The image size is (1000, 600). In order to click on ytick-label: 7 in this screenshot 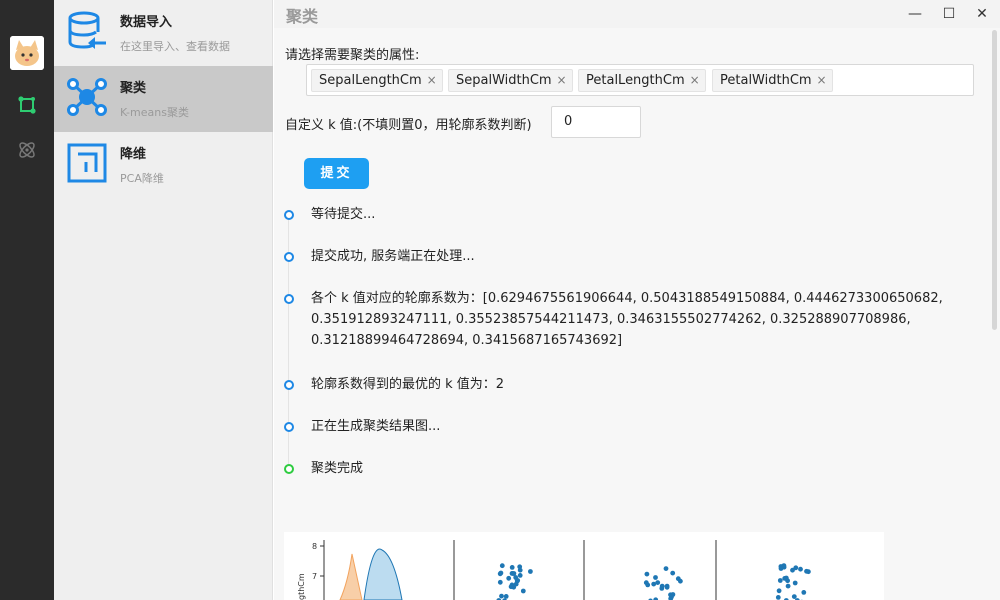, I will do `click(314, 576)`.